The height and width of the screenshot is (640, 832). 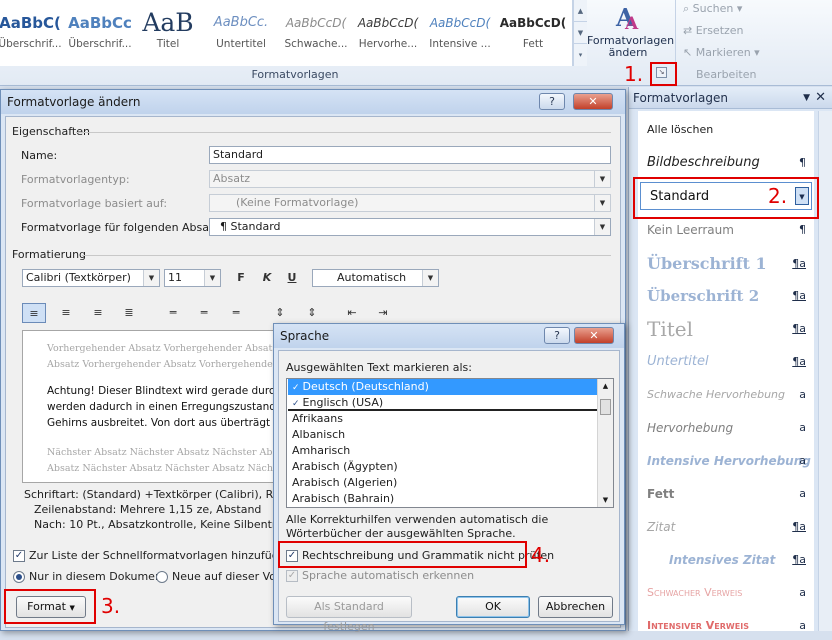 What do you see at coordinates (726, 593) in the screenshot?
I see `styles-list-item: Schwacher Verweis a` at bounding box center [726, 593].